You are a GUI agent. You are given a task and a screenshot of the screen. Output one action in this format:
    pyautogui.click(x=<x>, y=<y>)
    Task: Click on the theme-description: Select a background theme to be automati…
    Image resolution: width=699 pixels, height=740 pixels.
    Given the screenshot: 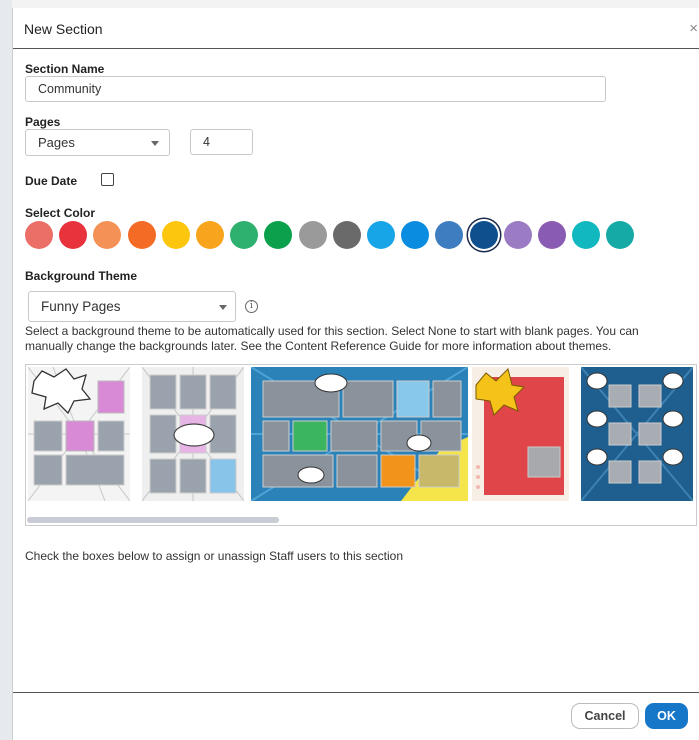 What is the action you would take?
    pyautogui.click(x=332, y=338)
    